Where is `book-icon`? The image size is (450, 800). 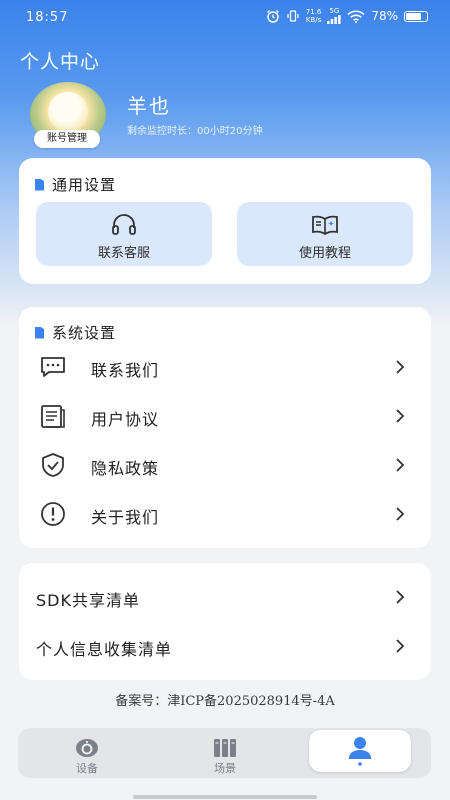 book-icon is located at coordinates (325, 225).